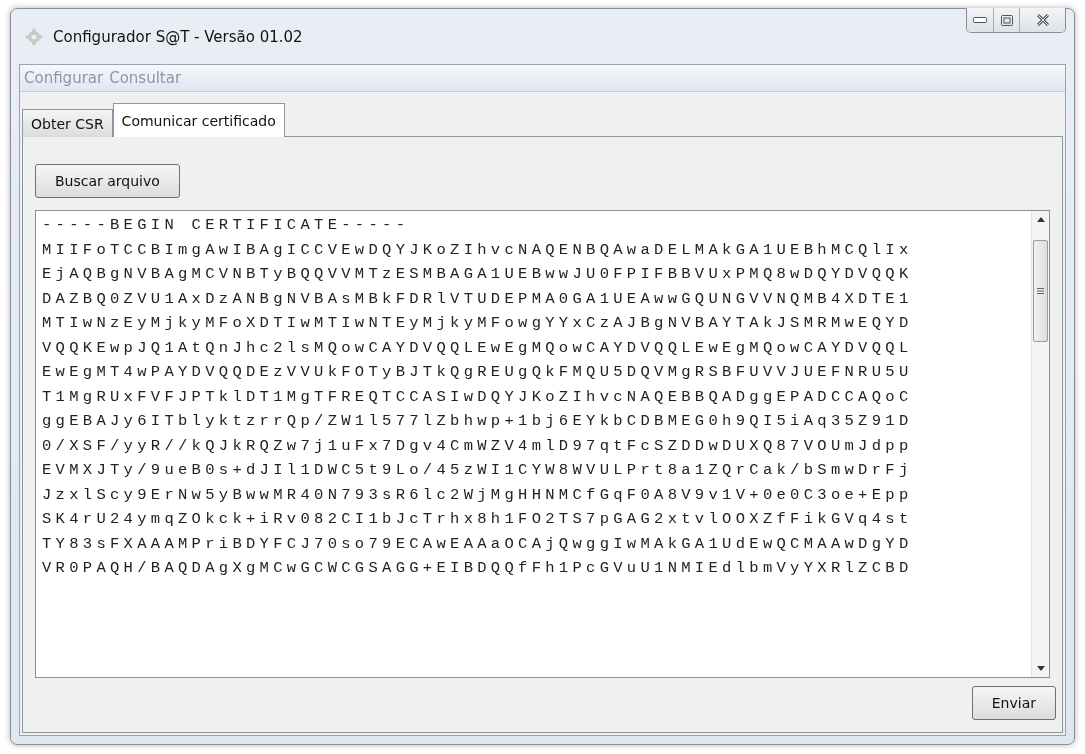 This screenshot has width=1085, height=754. I want to click on up-arrow-icon, so click(1040, 219).